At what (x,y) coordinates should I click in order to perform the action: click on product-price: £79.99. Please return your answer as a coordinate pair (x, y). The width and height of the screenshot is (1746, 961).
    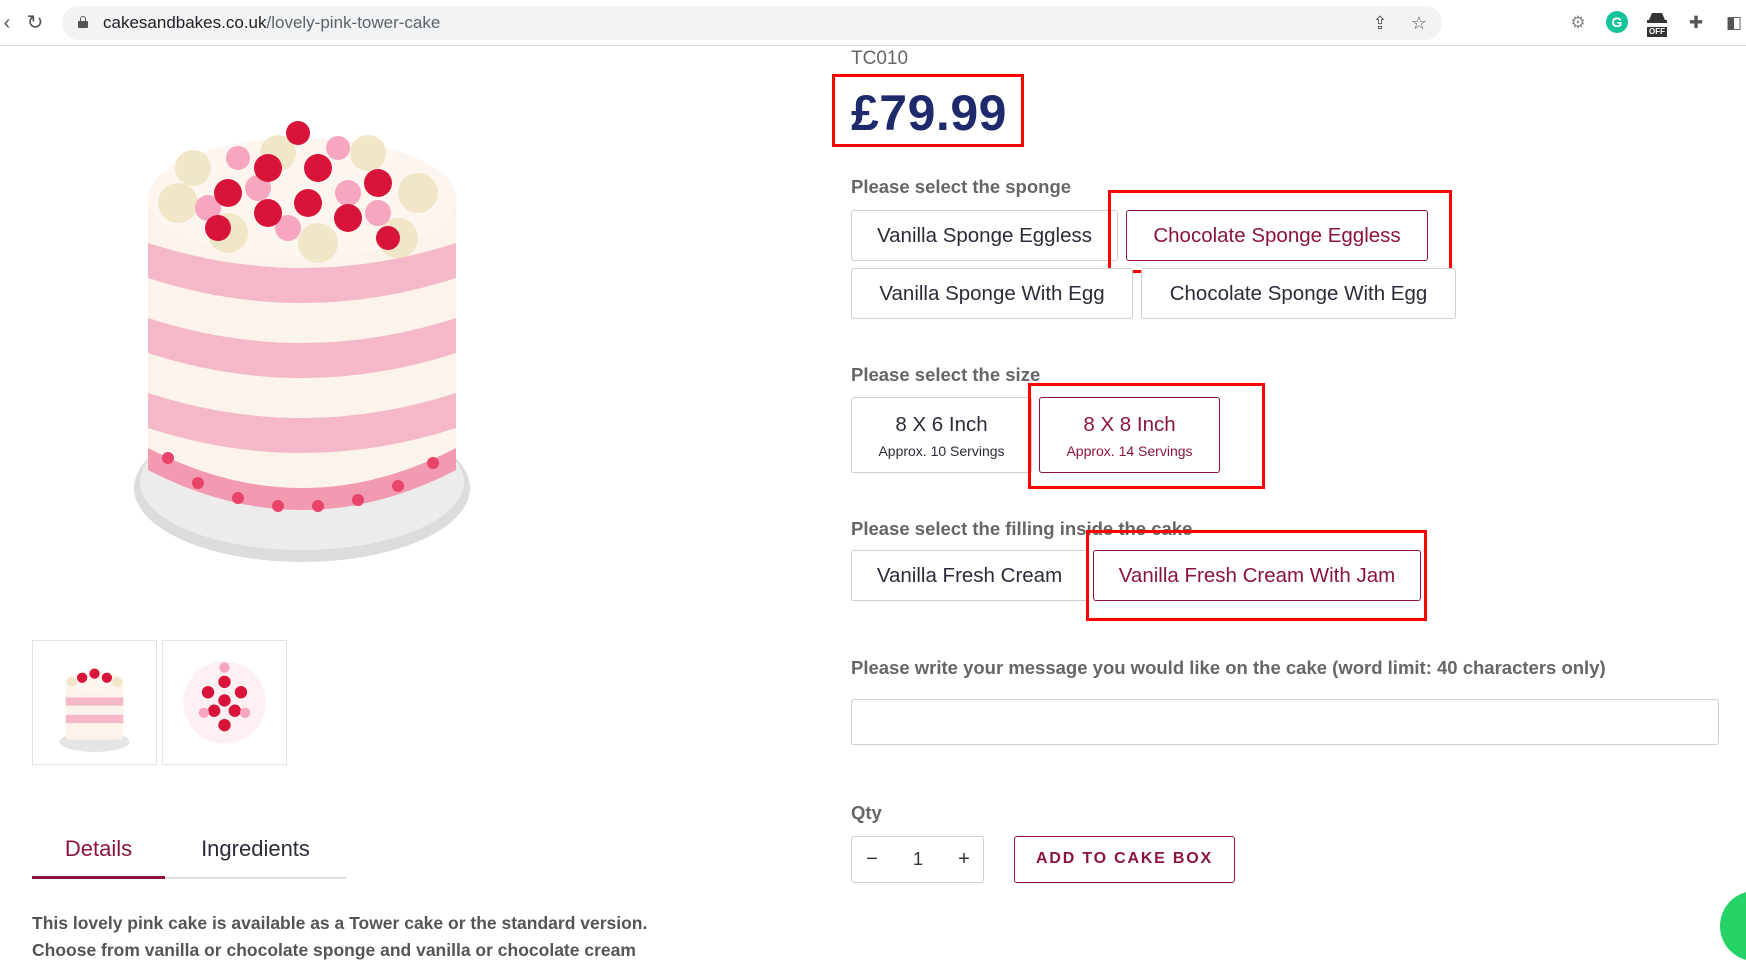
    Looking at the image, I should click on (929, 113).